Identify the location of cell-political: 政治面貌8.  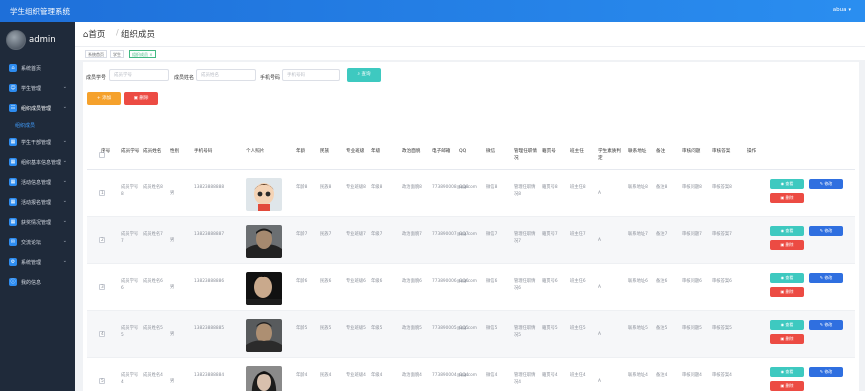
(412, 187).